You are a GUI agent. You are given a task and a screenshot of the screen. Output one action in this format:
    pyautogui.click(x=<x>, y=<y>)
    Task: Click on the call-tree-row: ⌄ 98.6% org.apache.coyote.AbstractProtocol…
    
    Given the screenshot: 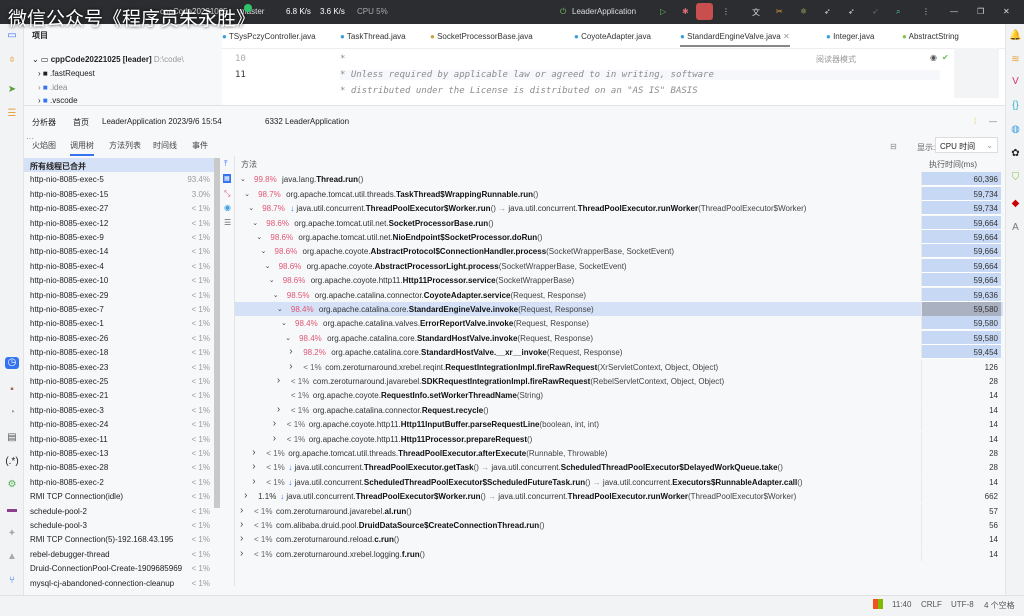 What is the action you would take?
    pyautogui.click(x=619, y=251)
    